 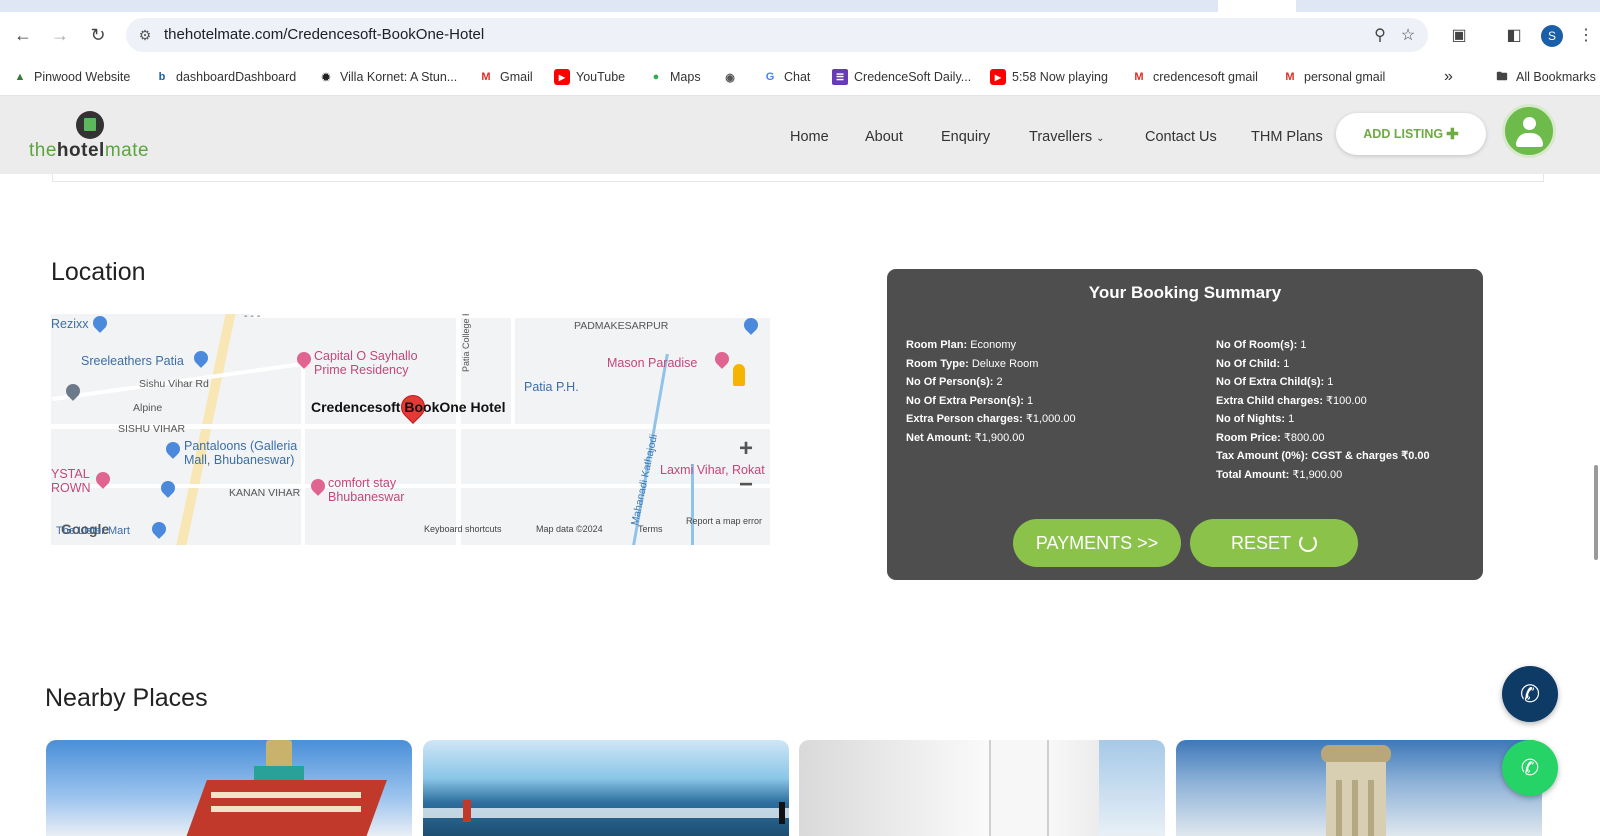 I want to click on zoom-search-icon: ⚲, so click(x=1380, y=35).